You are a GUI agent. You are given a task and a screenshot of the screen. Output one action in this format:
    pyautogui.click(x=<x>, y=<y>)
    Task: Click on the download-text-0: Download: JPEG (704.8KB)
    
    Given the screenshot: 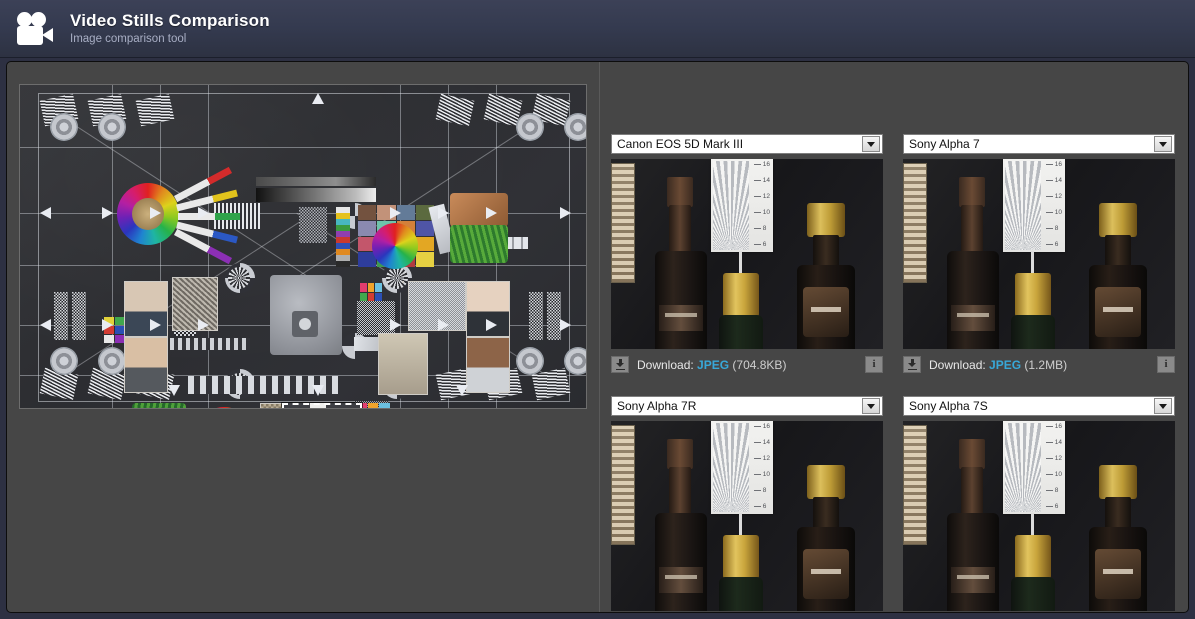 What is the action you would take?
    pyautogui.click(x=711, y=365)
    